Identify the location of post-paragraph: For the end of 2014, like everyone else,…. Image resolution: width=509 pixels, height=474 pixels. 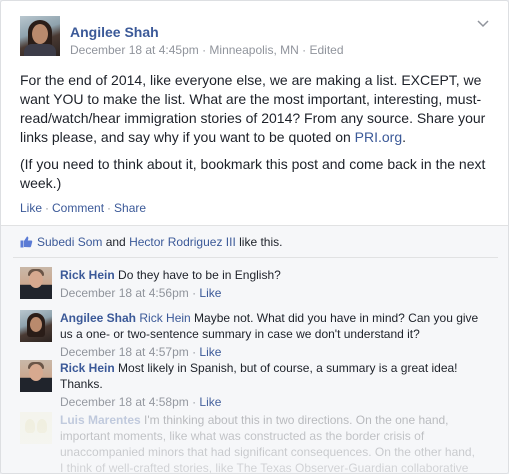
(253, 108).